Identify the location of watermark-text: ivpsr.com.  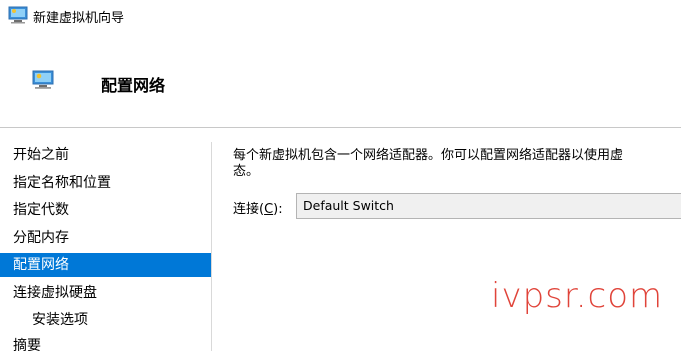
(577, 296).